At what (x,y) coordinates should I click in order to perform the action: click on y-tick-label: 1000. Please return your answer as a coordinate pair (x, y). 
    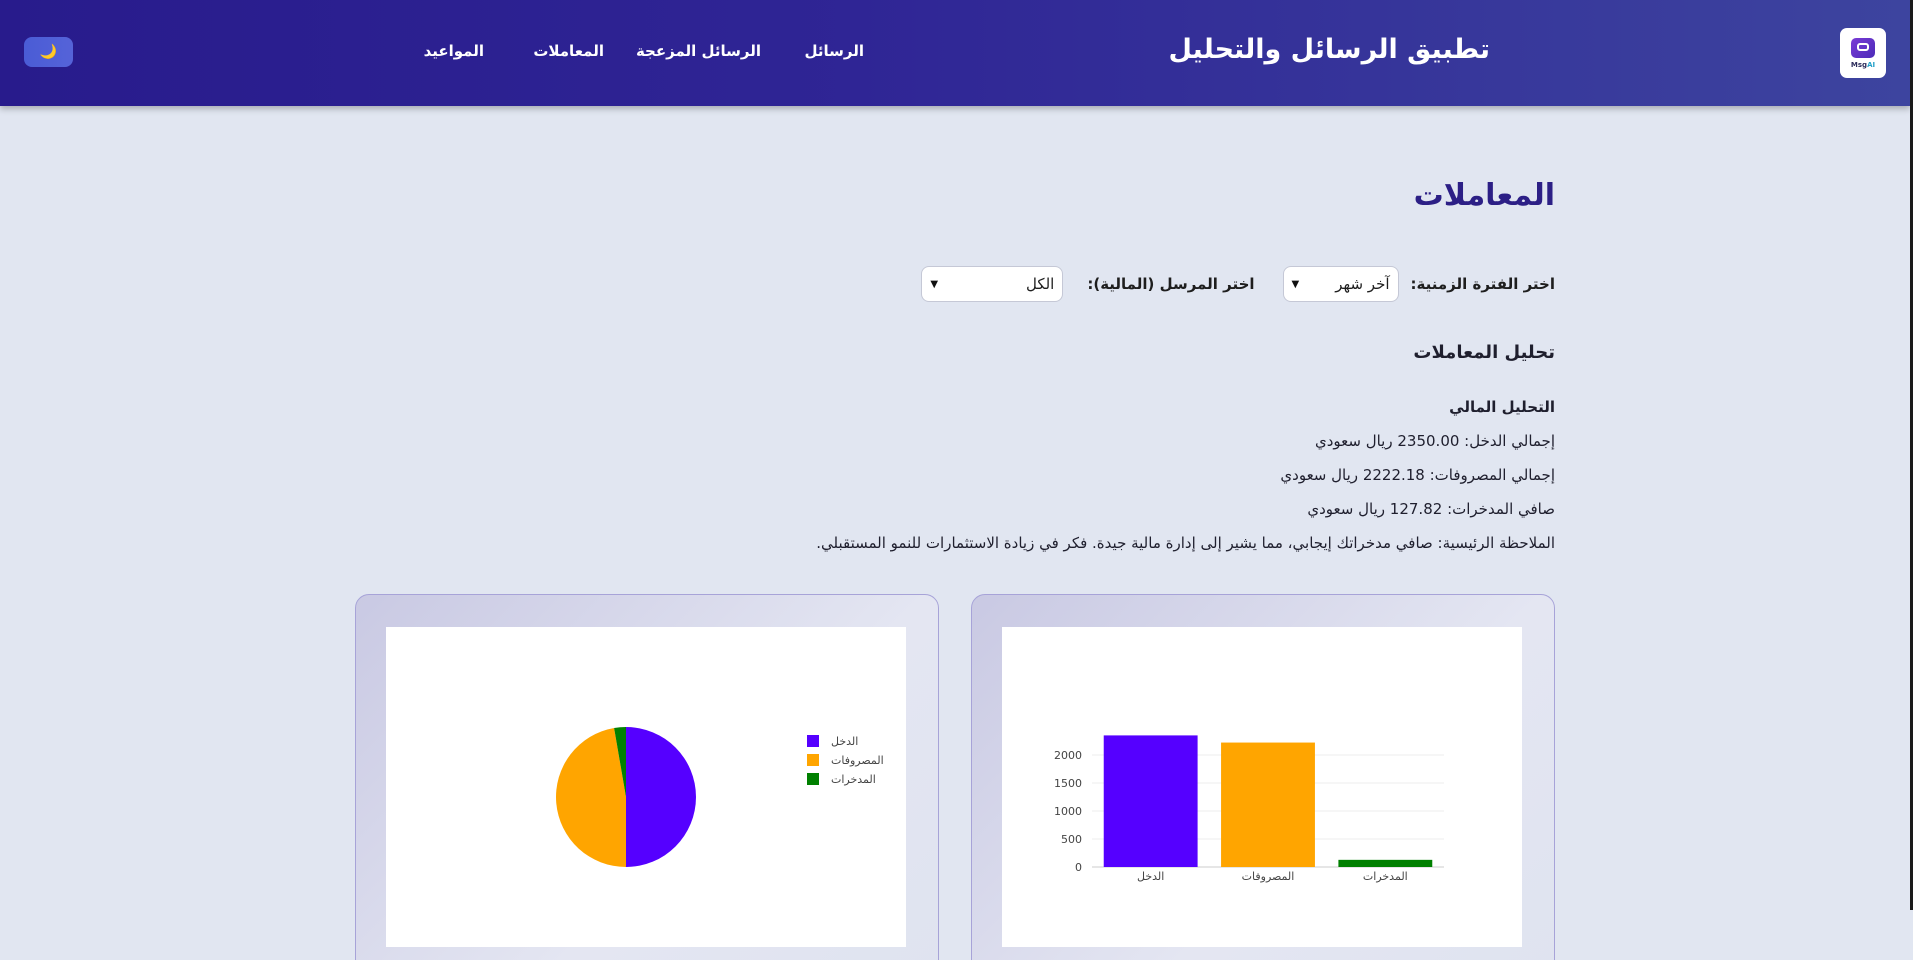
    Looking at the image, I should click on (1068, 811).